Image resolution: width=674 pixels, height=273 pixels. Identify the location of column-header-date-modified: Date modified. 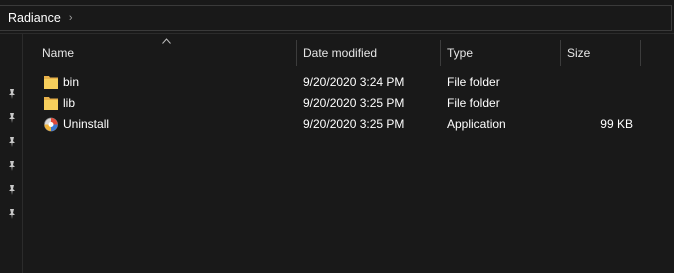
(368, 53).